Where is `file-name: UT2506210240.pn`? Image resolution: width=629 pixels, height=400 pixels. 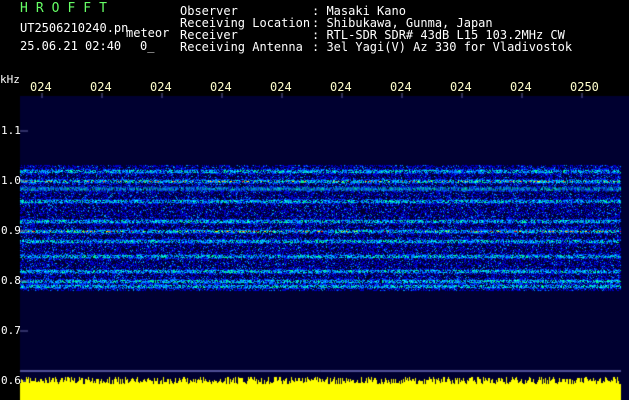
file-name: UT2506210240.pn is located at coordinates (74, 28).